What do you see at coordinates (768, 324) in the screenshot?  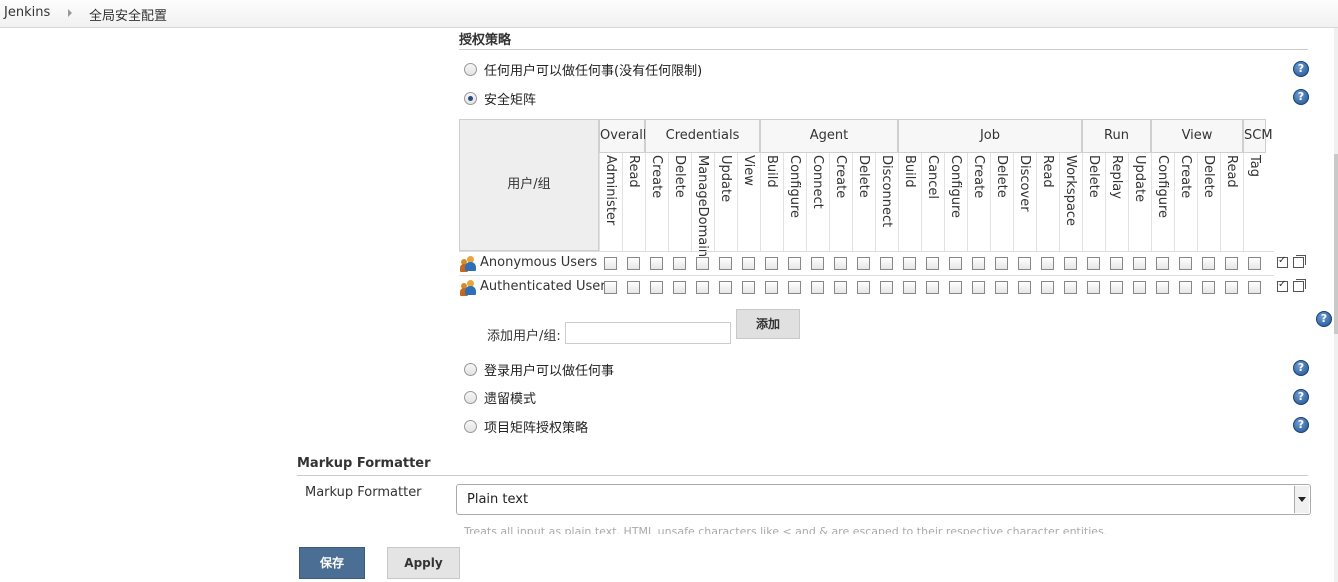 I see `add-user-button: 添加` at bounding box center [768, 324].